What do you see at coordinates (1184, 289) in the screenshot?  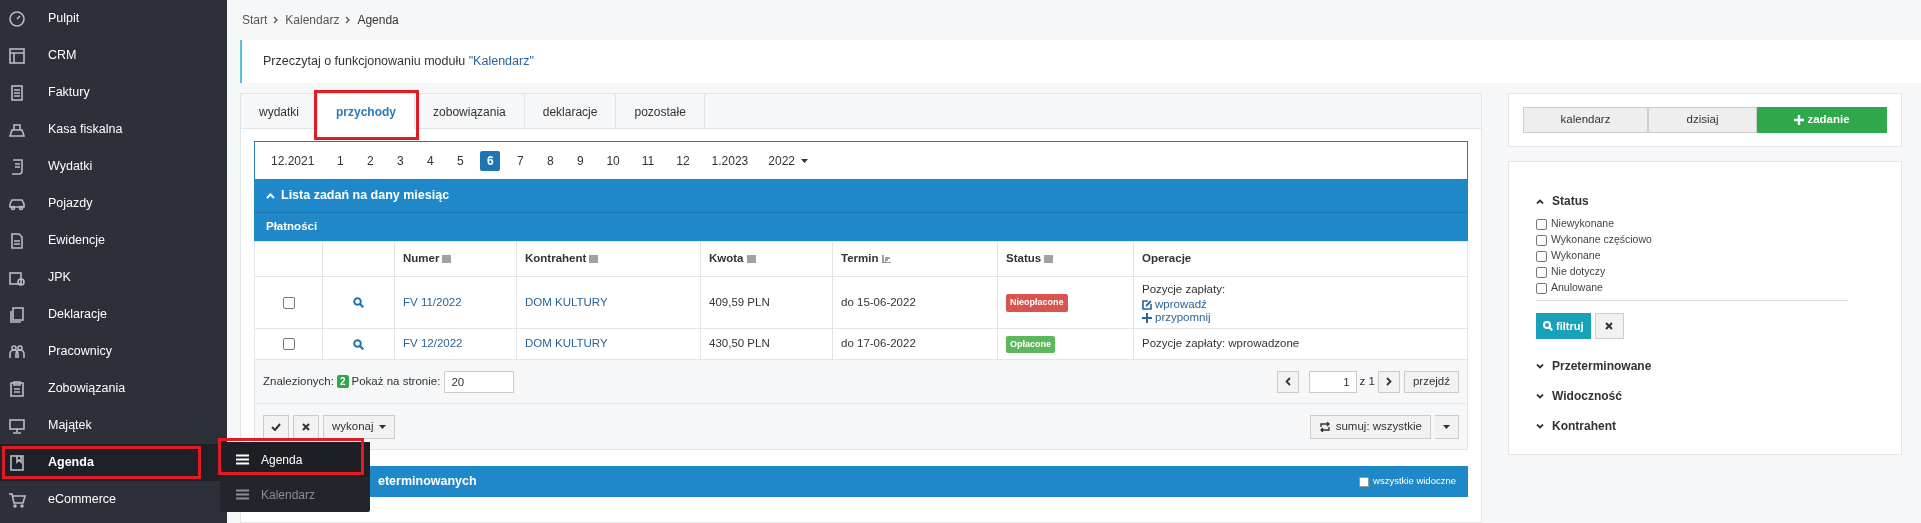 I see `operations-text: Pozycje zapłaty:` at bounding box center [1184, 289].